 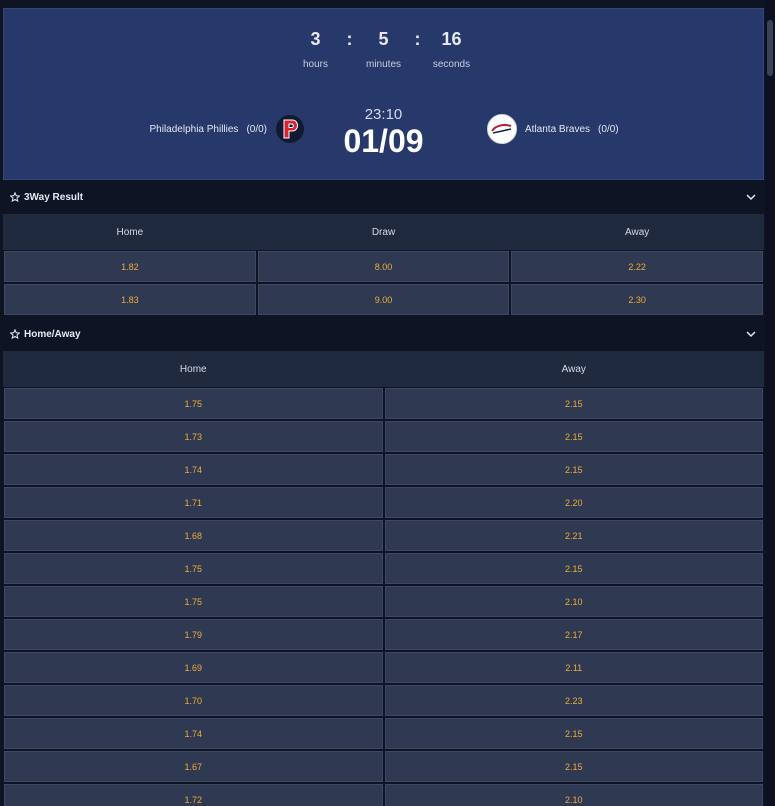 I want to click on odds-row: 1.69 2.11, so click(x=383, y=667).